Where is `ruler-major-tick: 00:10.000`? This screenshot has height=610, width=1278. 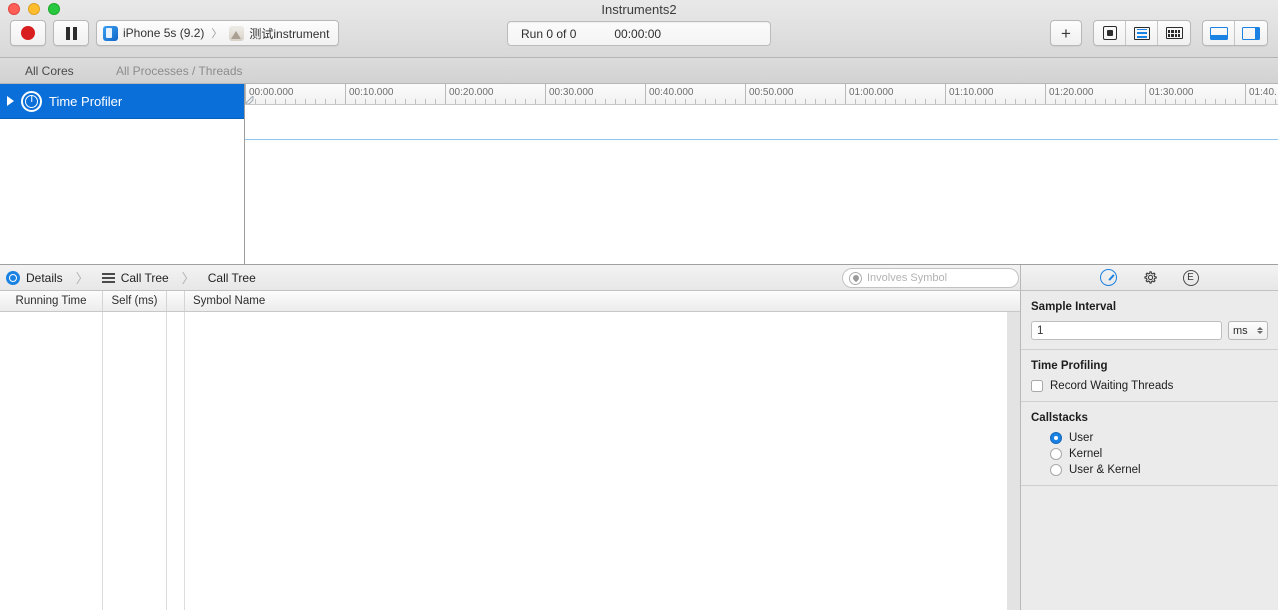
ruler-major-tick: 00:10.000 is located at coordinates (369, 94).